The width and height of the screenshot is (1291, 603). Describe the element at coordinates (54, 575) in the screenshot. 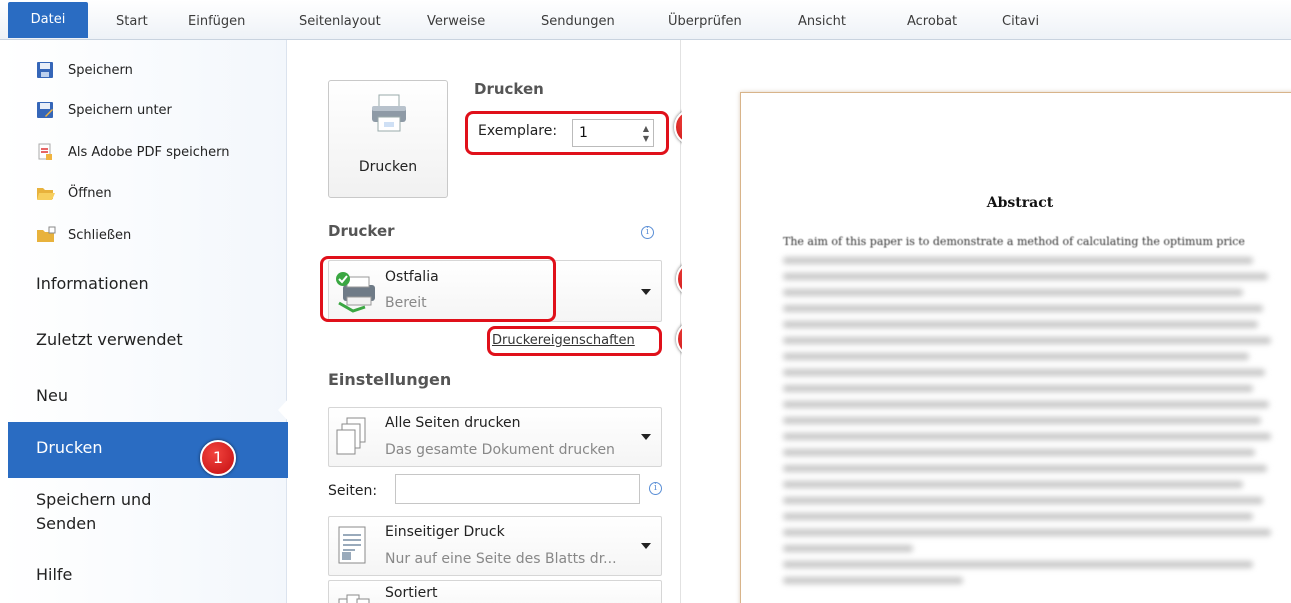

I see `nav-item-help: Hilfe` at that location.